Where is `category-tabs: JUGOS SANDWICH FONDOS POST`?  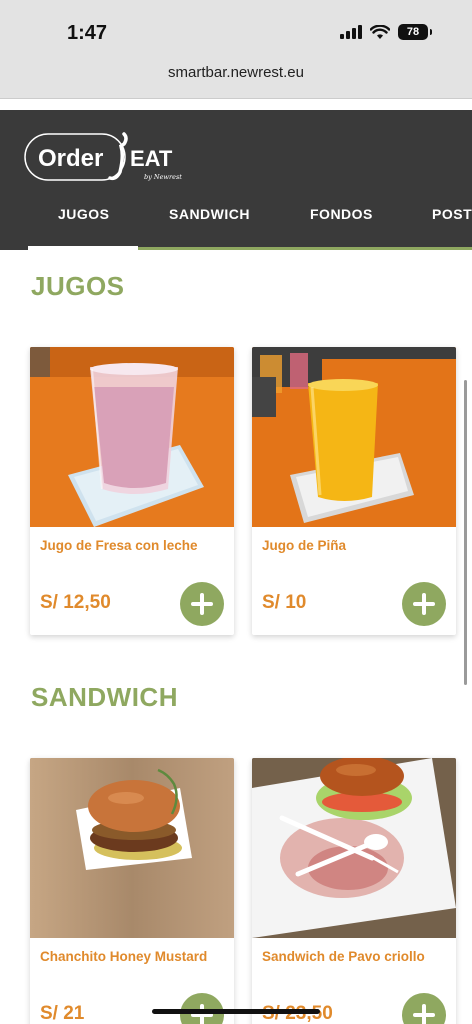
category-tabs: JUGOS SANDWICH FONDOS POST is located at coordinates (236, 222).